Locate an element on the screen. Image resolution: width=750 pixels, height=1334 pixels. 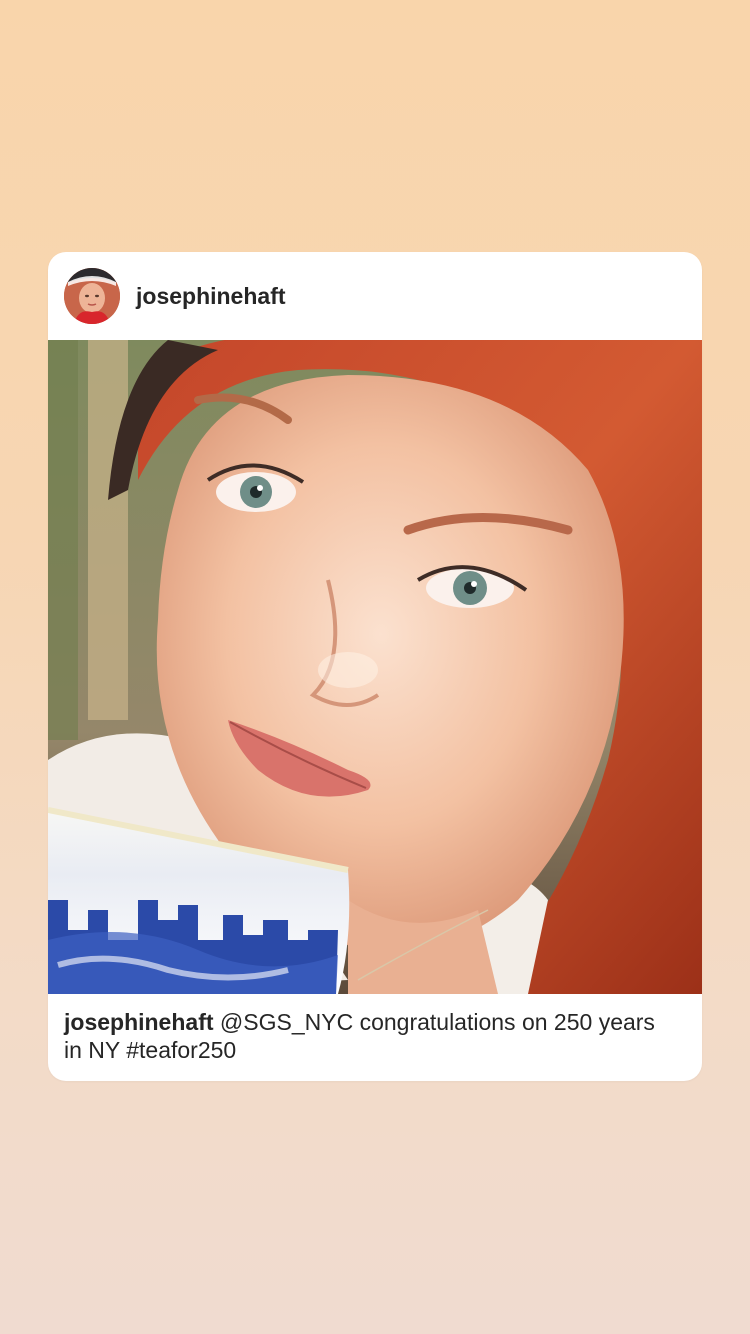
avatar is located at coordinates (92, 296).